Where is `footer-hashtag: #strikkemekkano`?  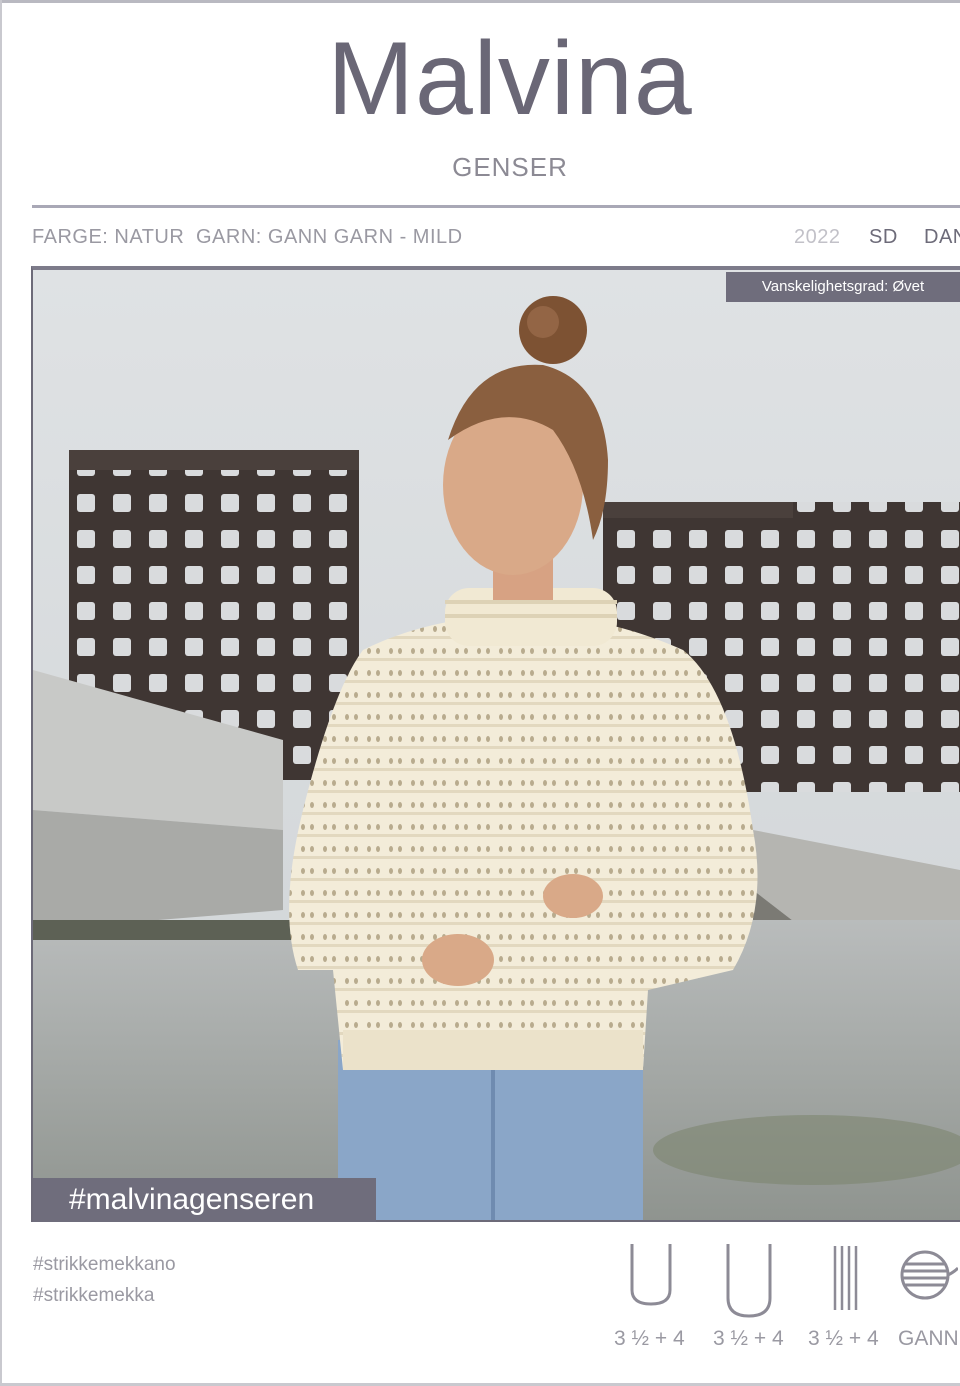
footer-hashtag: #strikkemekkano is located at coordinates (104, 1264).